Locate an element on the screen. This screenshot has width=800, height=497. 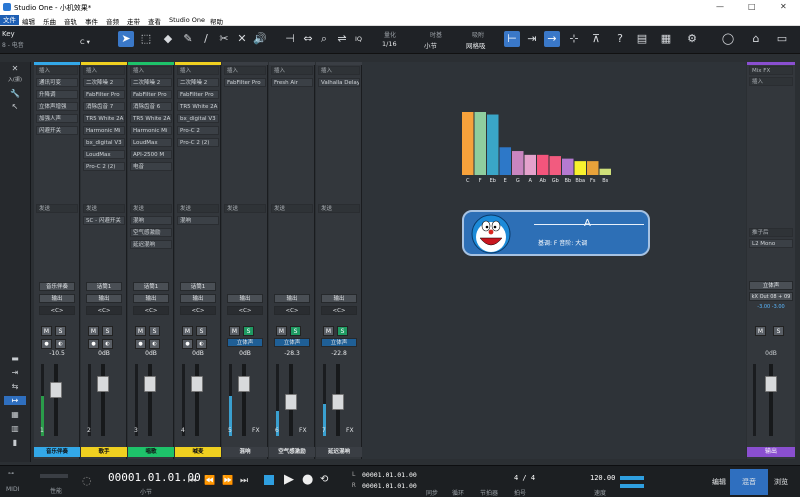
insert-slot: API-2500 M is located at coordinates (151, 154).